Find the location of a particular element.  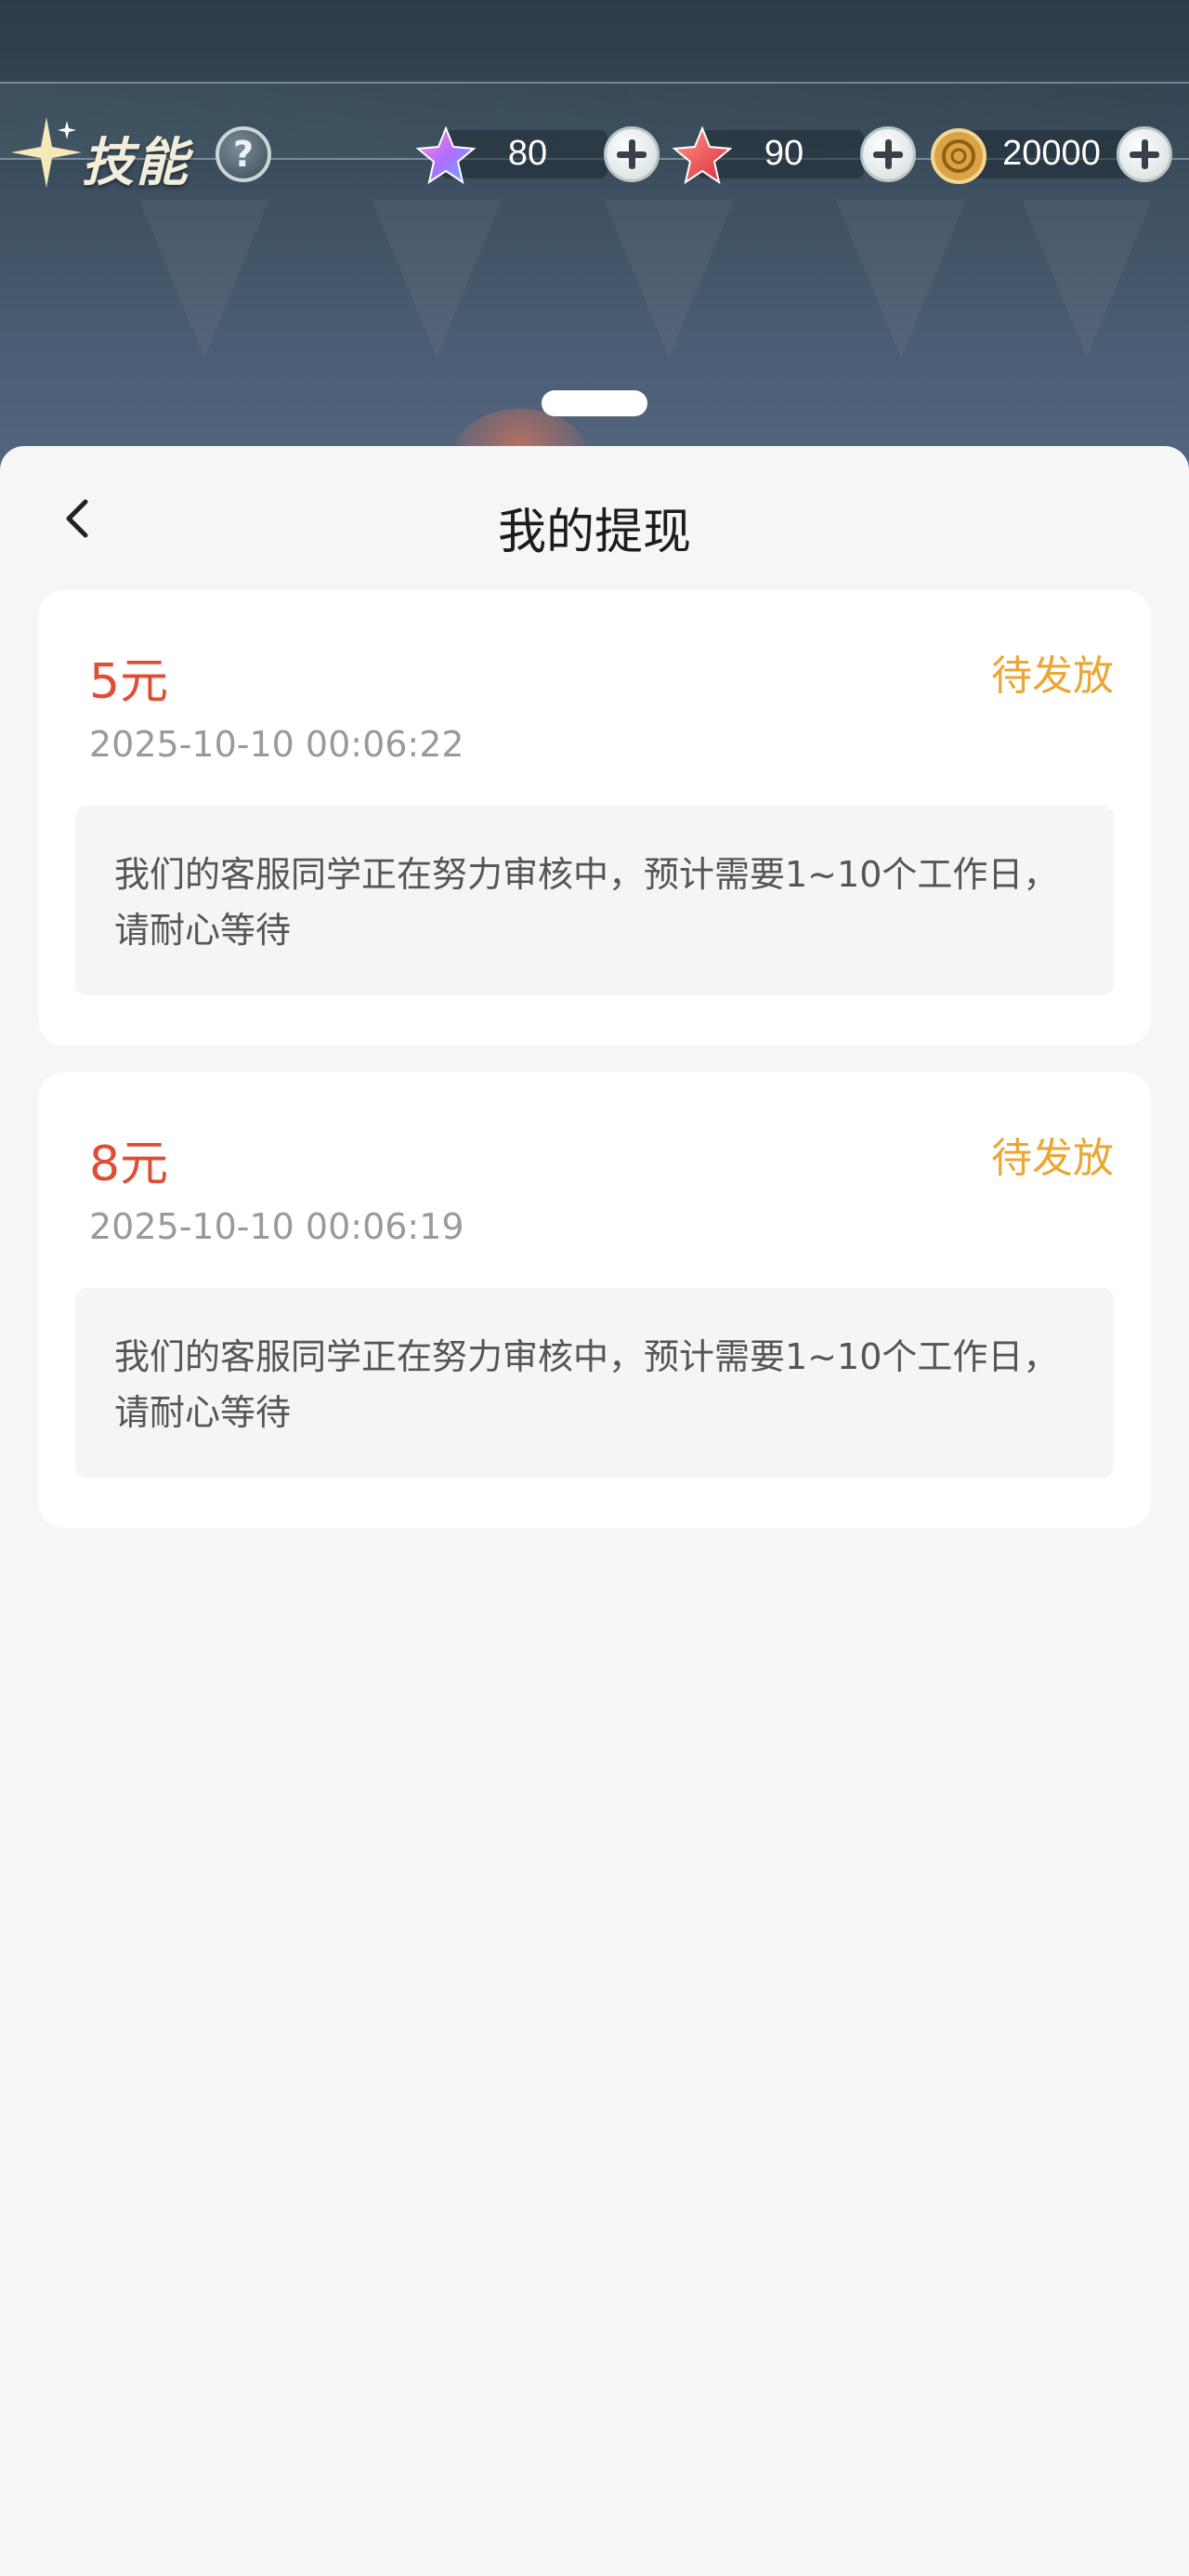

skill-title-label: 技能 is located at coordinates (135, 163).